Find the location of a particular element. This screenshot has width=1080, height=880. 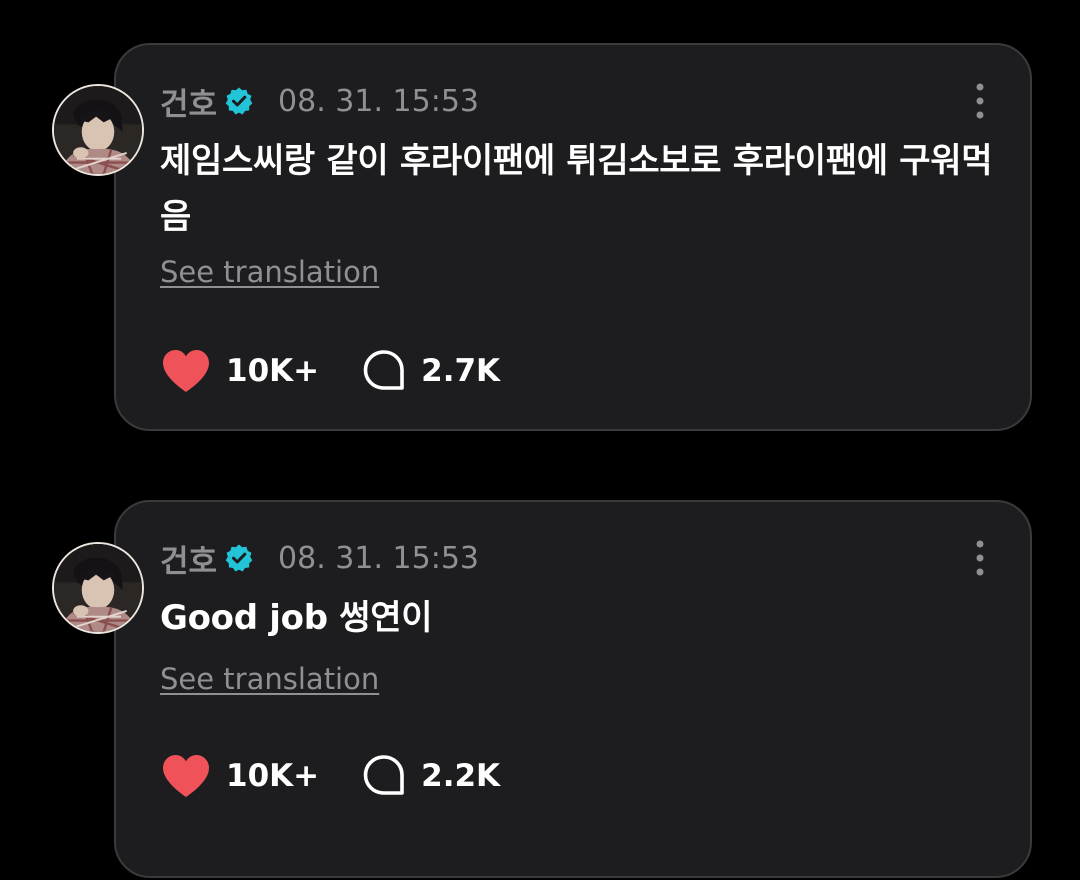

post-text: Good job 썽연이 is located at coordinates (296, 618).